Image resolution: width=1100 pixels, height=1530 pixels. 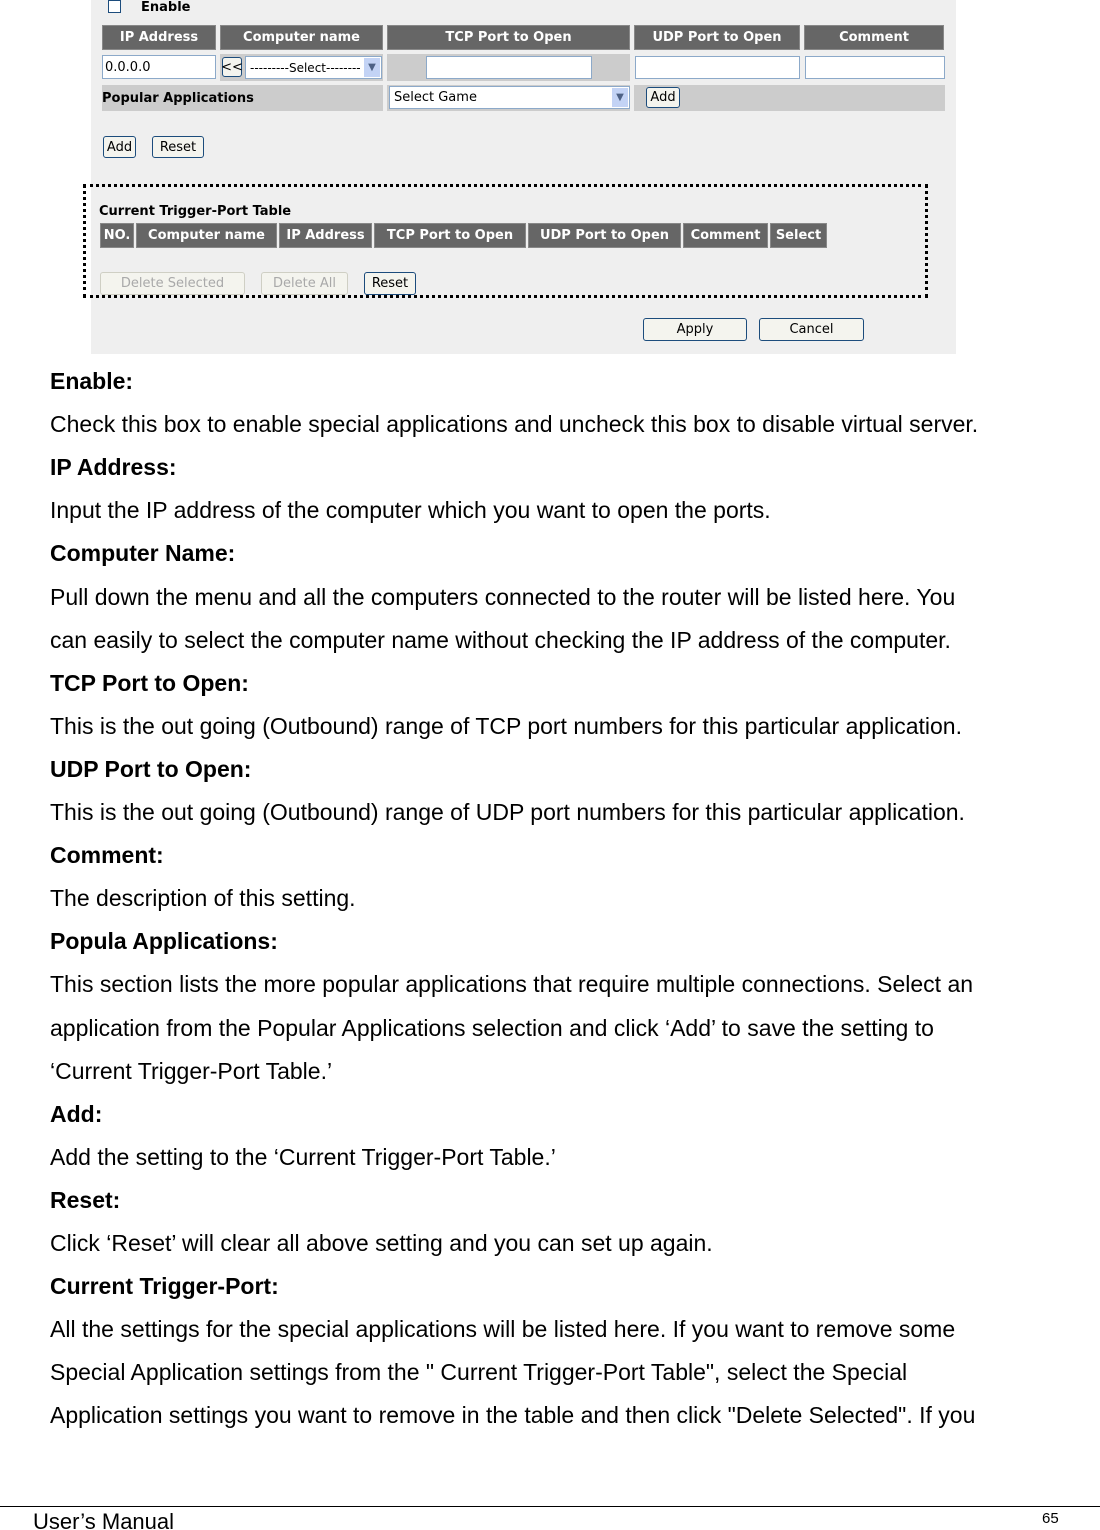 I want to click on section-heading: UDP Port to Open:, so click(x=151, y=768).